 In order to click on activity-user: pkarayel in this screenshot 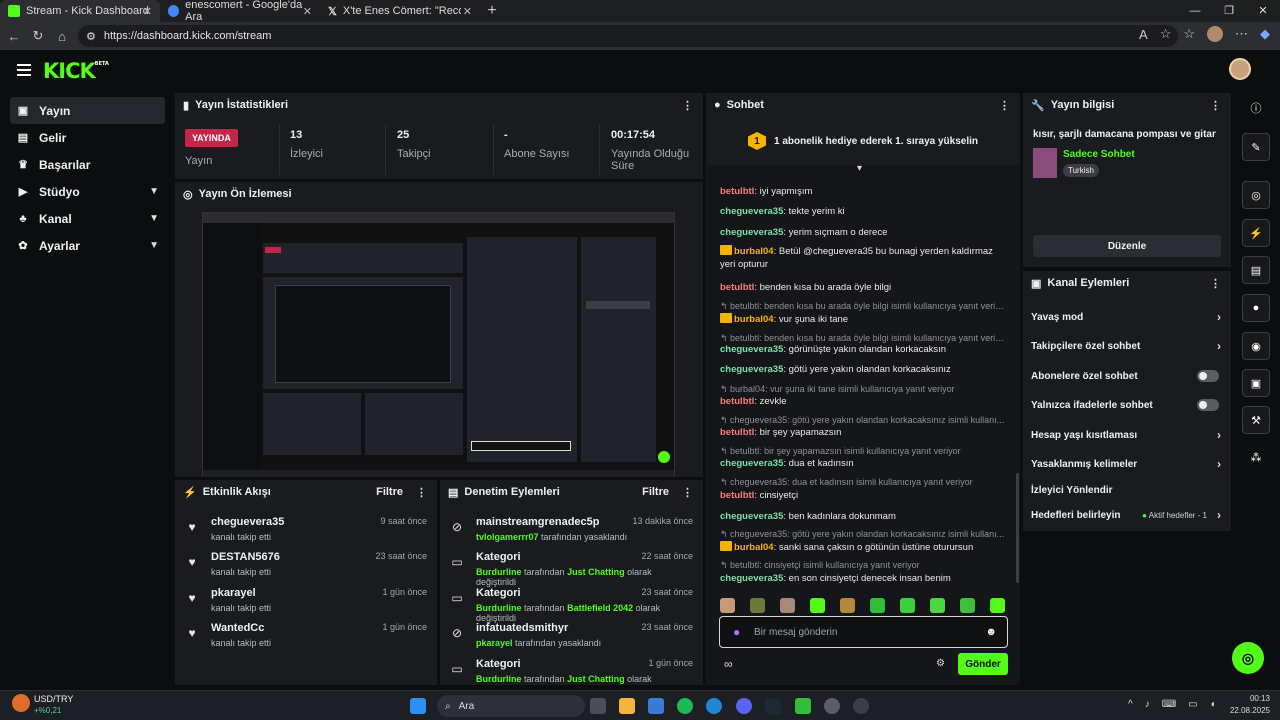, I will do `click(233, 593)`.